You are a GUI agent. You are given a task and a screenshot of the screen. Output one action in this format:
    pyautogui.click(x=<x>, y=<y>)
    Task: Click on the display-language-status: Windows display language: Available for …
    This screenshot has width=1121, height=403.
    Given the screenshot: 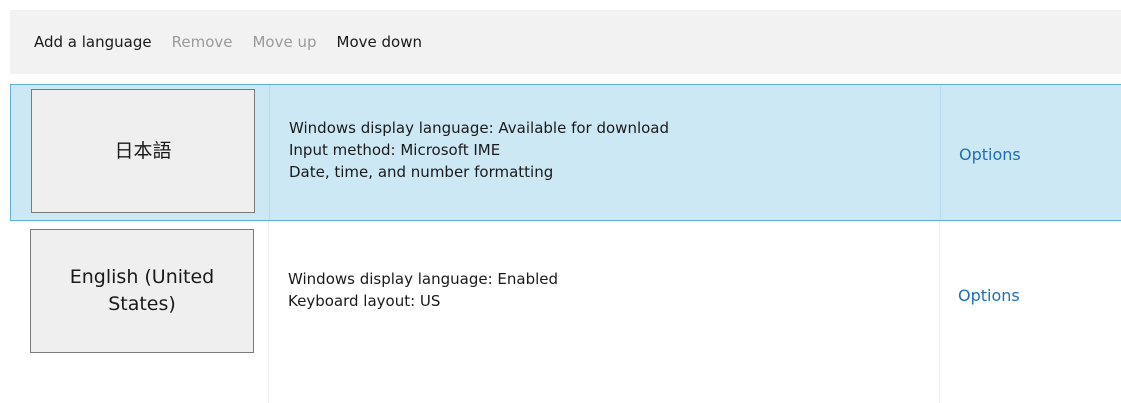 What is the action you would take?
    pyautogui.click(x=479, y=128)
    